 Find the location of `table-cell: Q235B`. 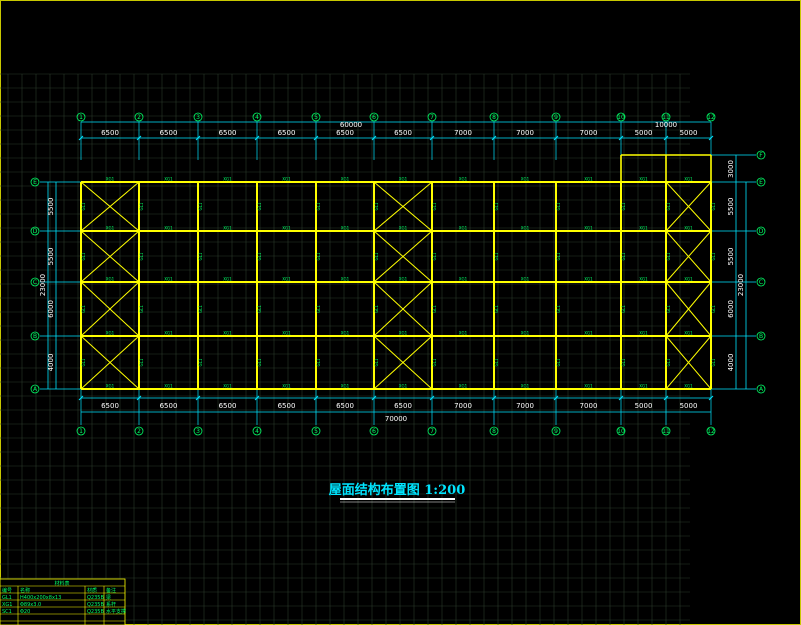

table-cell: Q235B is located at coordinates (95, 605).